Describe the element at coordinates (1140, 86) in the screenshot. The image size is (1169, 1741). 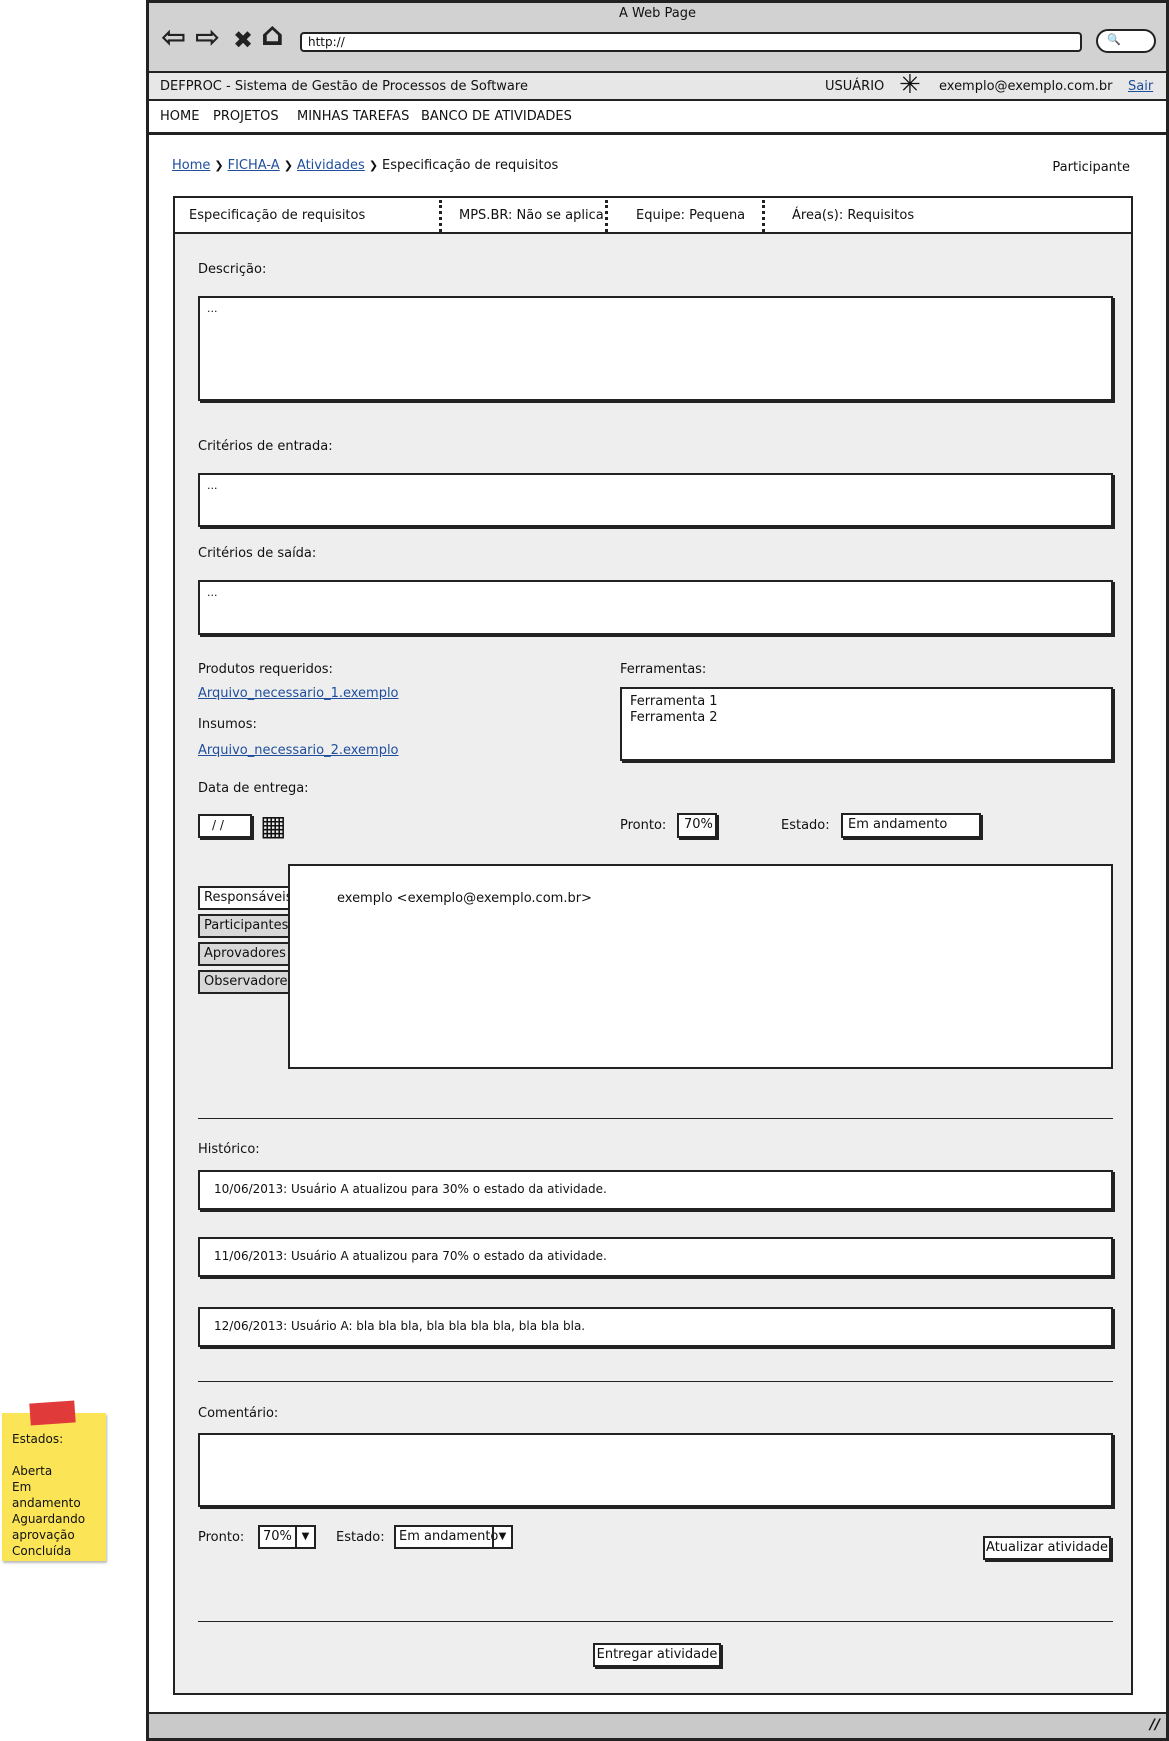
I see `logout-link: Sair` at that location.